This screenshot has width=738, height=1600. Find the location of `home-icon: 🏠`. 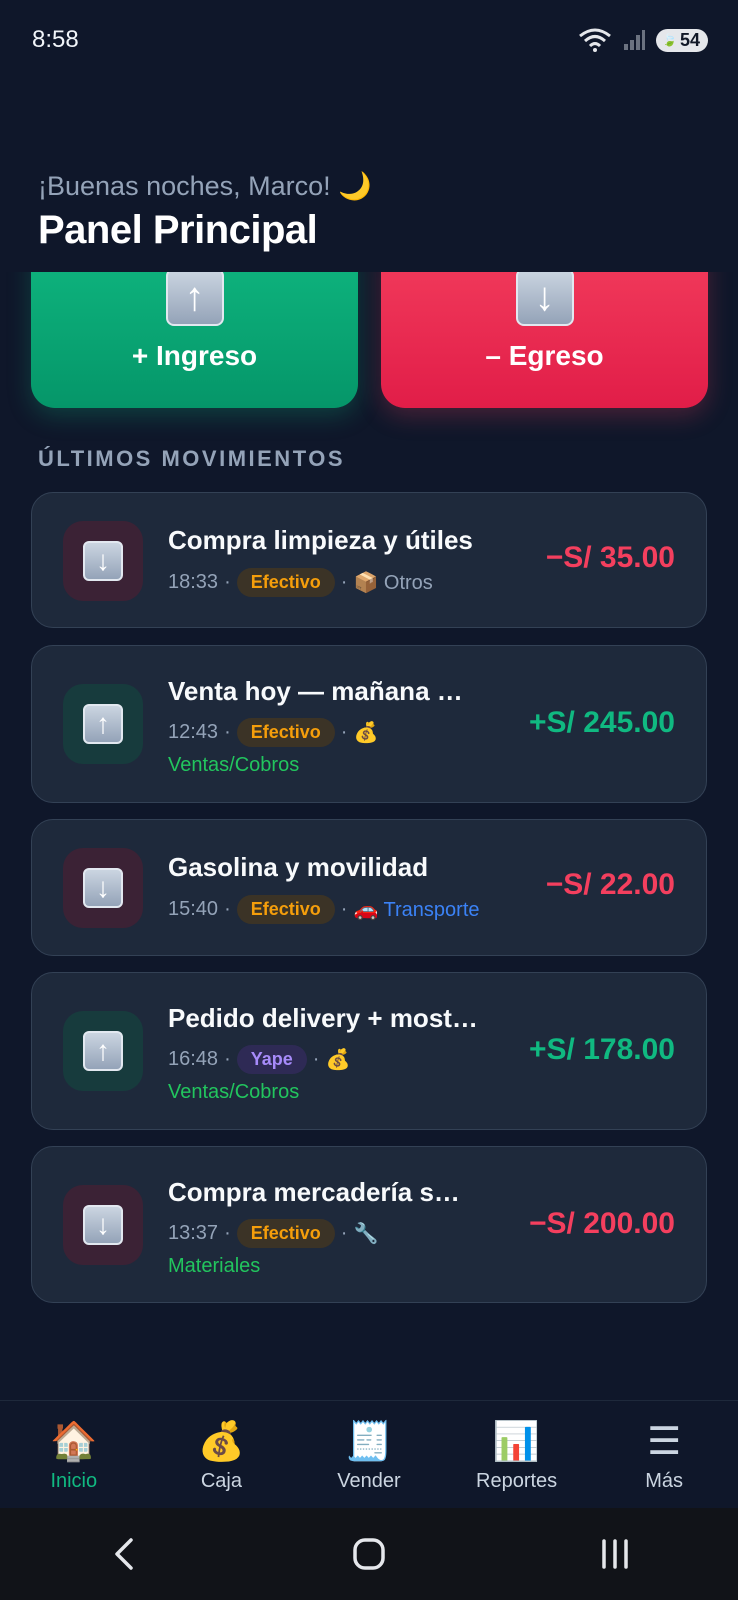

home-icon: 🏠 is located at coordinates (74, 1441).